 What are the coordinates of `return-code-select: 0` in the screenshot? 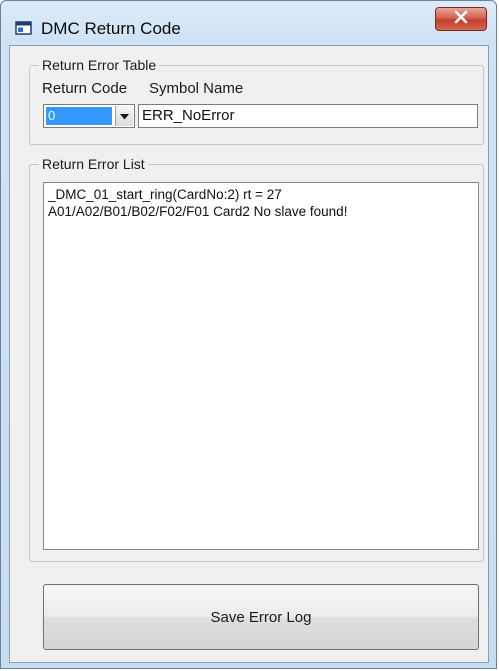 It's located at (89, 116).